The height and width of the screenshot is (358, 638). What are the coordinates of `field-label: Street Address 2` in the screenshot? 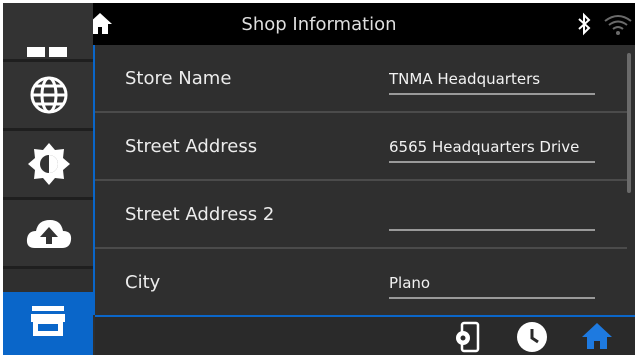 It's located at (200, 214).